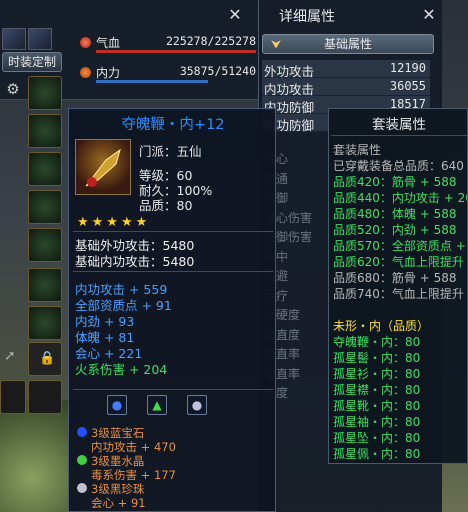  I want to click on equip-slot-ring1, so click(45, 207).